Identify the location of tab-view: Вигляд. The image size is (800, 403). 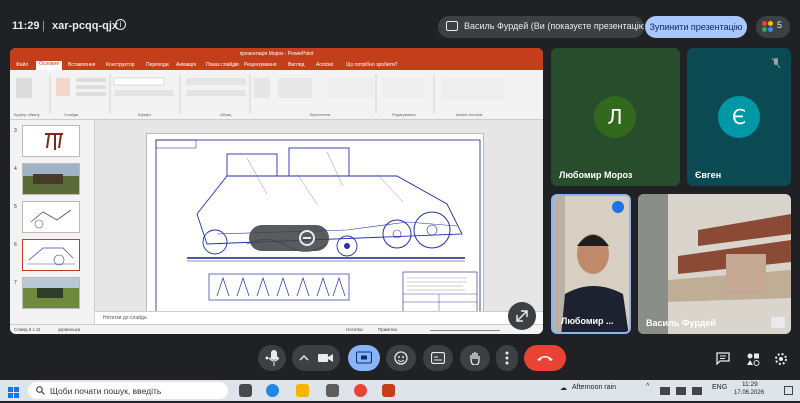
(296, 65).